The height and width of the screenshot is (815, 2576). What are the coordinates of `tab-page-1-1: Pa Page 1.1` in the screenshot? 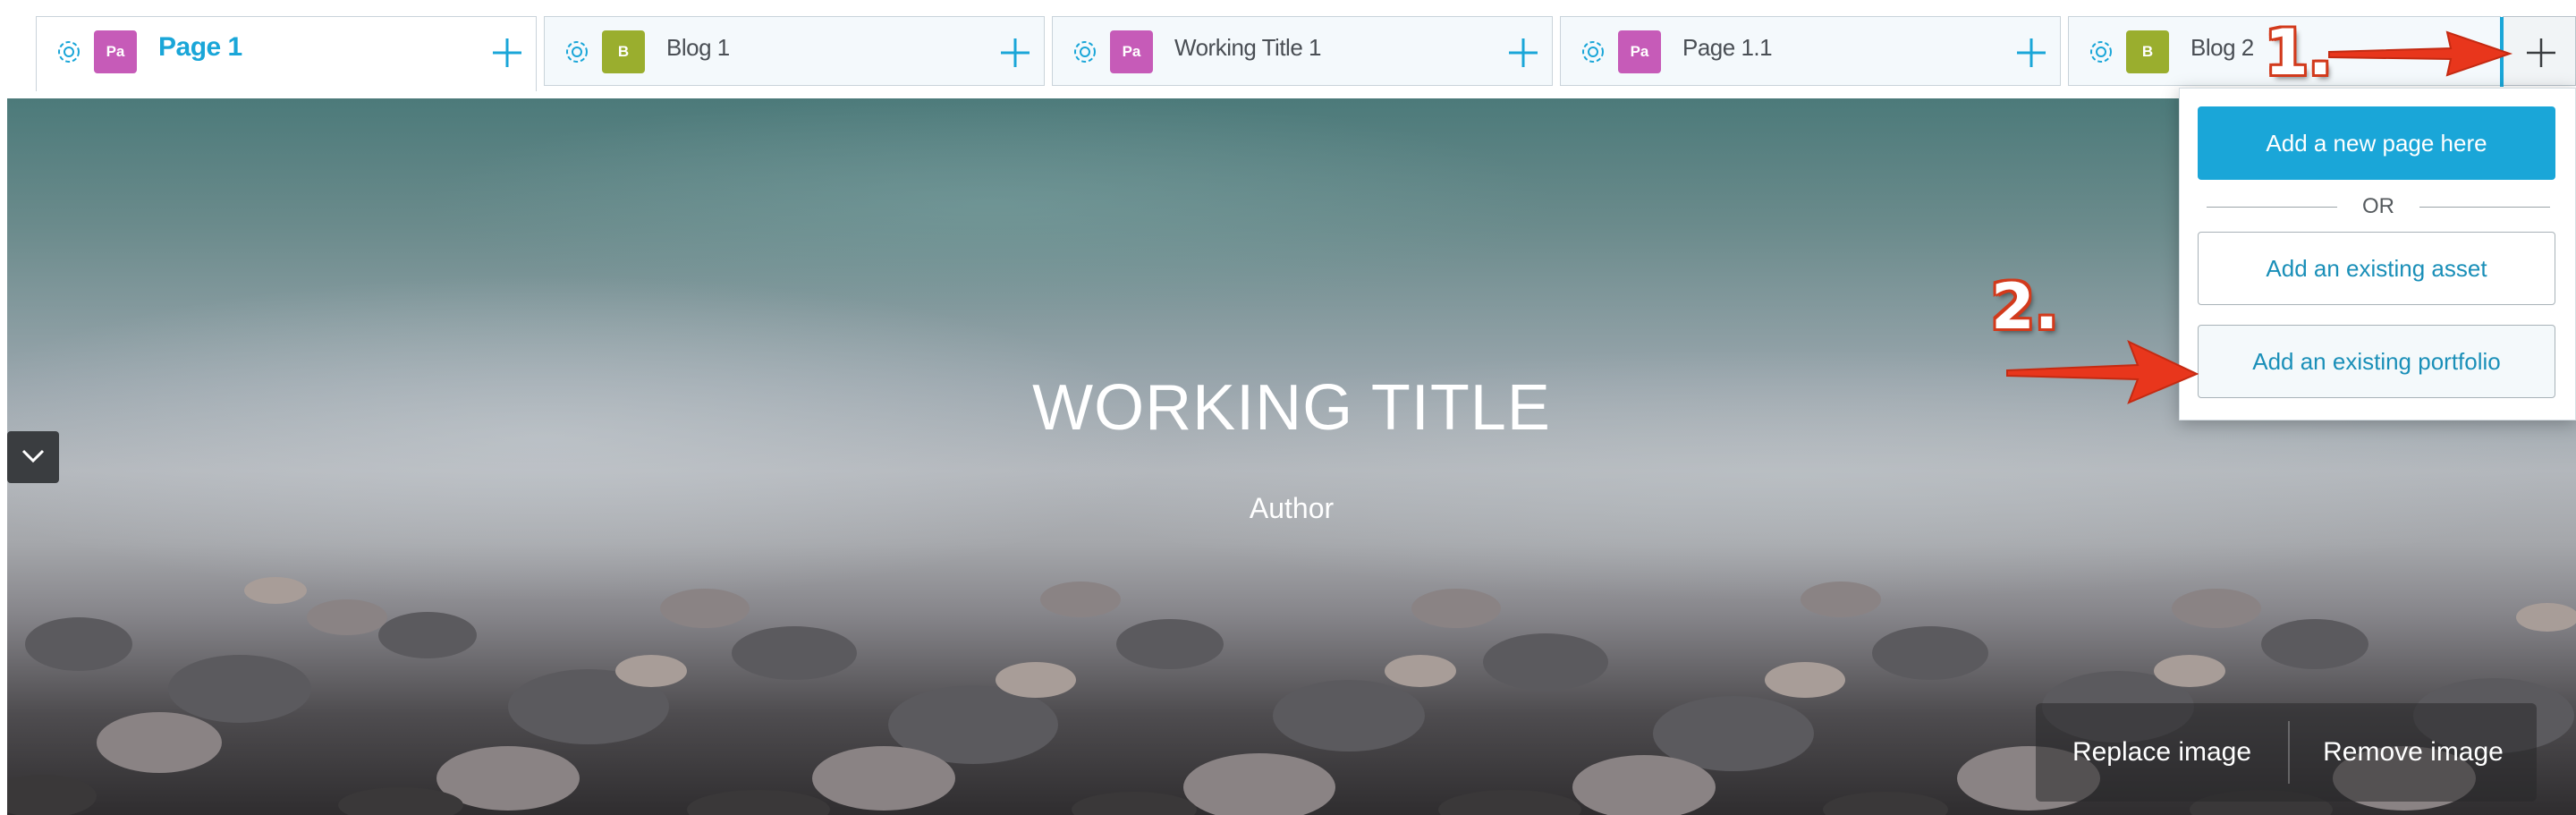 It's located at (1810, 51).